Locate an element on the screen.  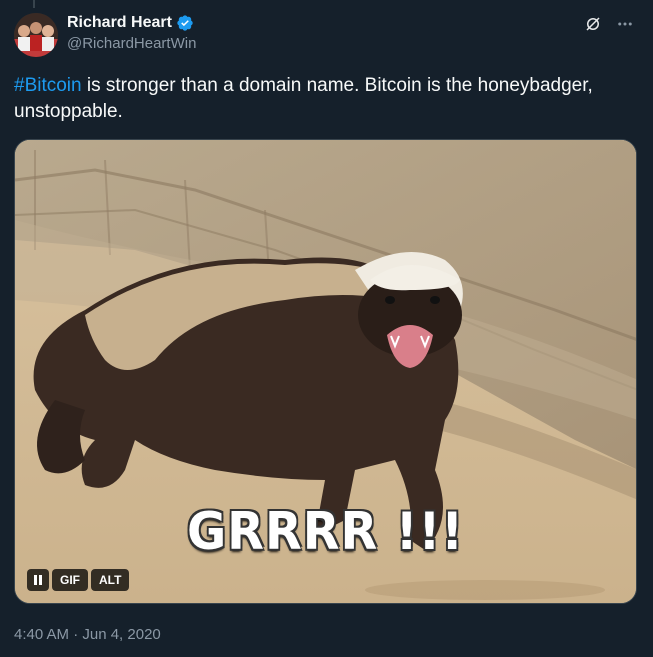
media-controls: GIF ALT is located at coordinates (78, 580).